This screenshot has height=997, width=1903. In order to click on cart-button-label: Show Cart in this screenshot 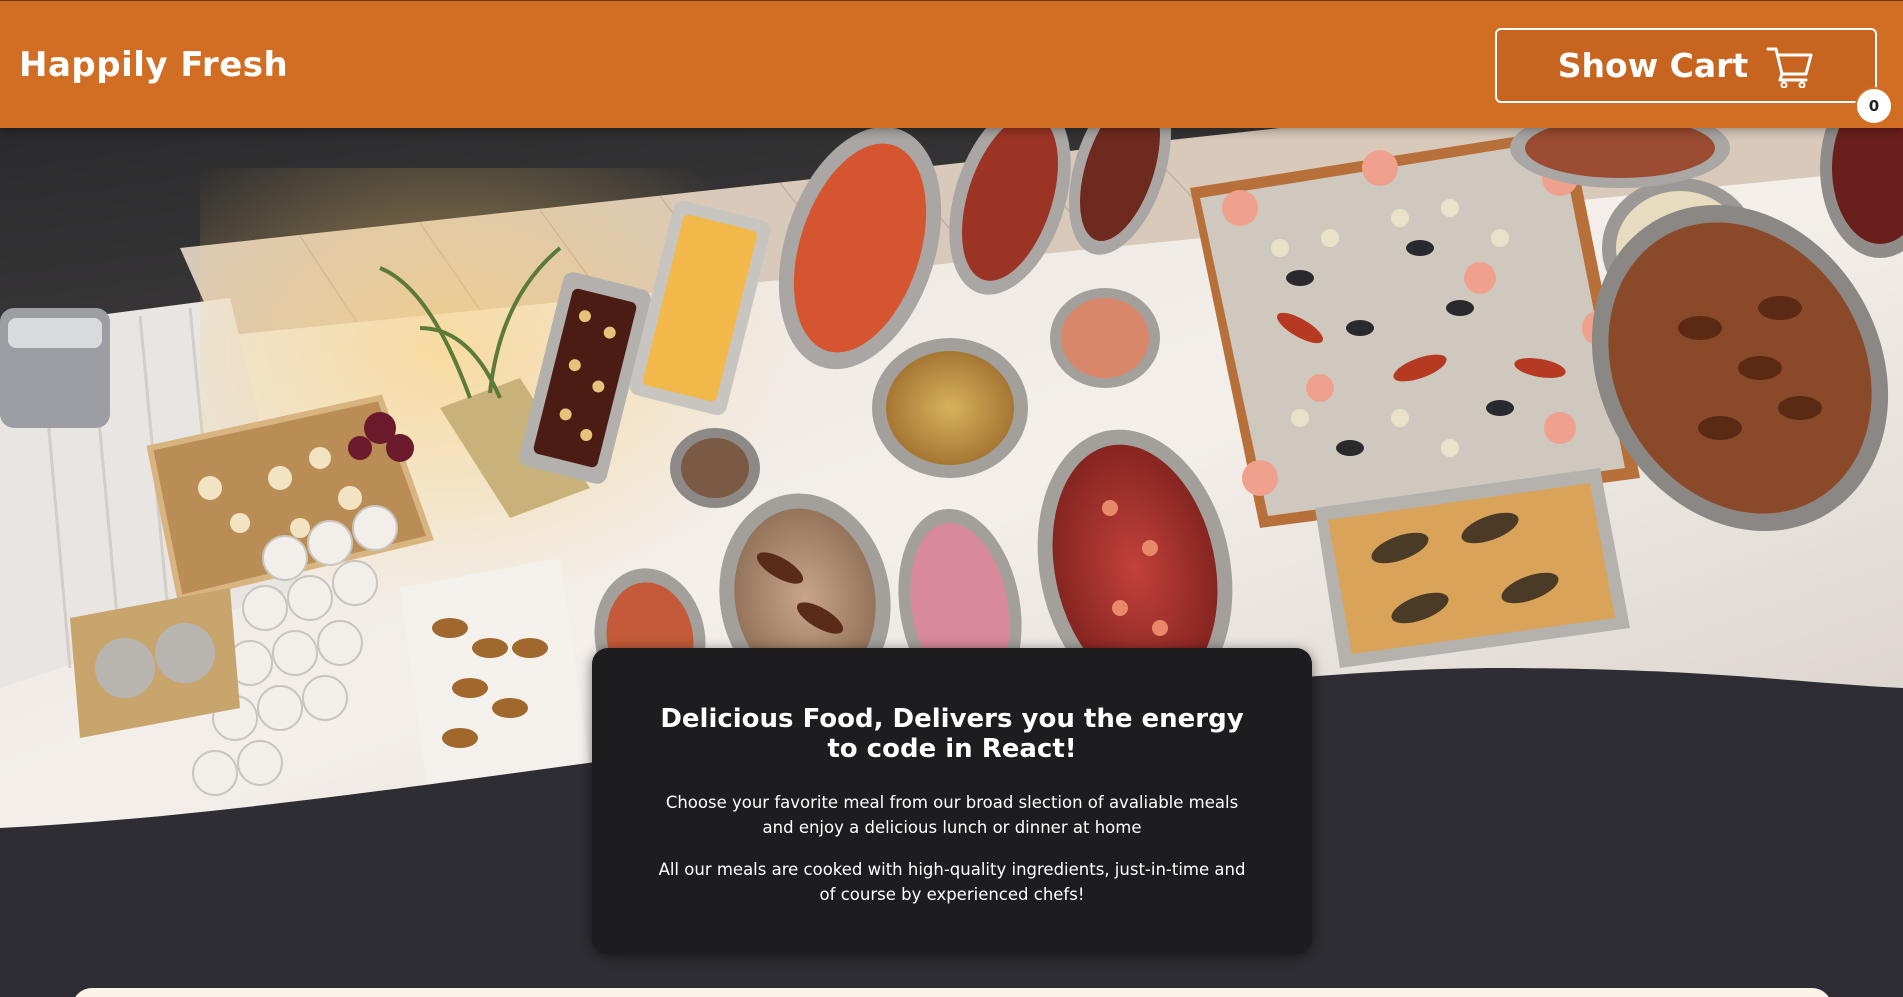, I will do `click(1653, 65)`.